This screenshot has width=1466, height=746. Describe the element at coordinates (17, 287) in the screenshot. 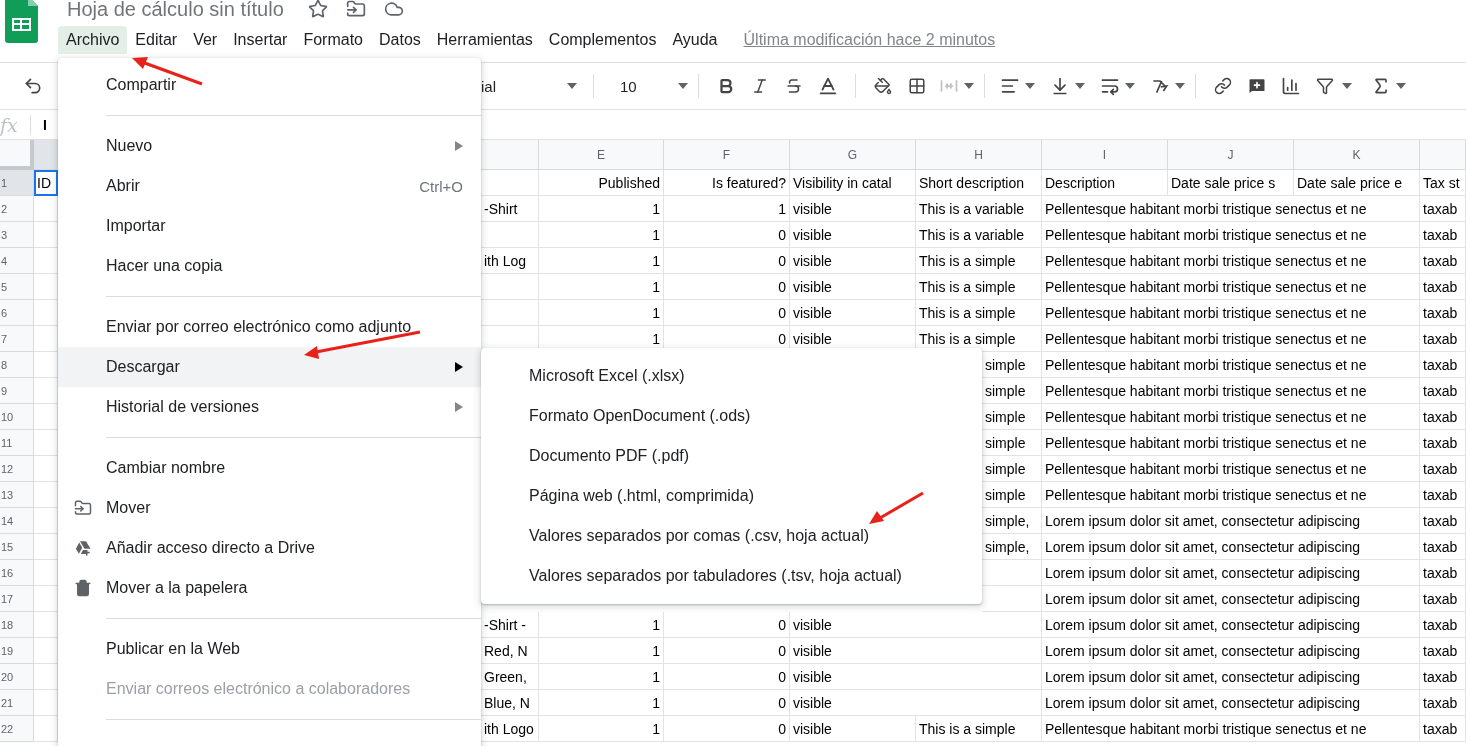

I see `row-number: 5` at that location.